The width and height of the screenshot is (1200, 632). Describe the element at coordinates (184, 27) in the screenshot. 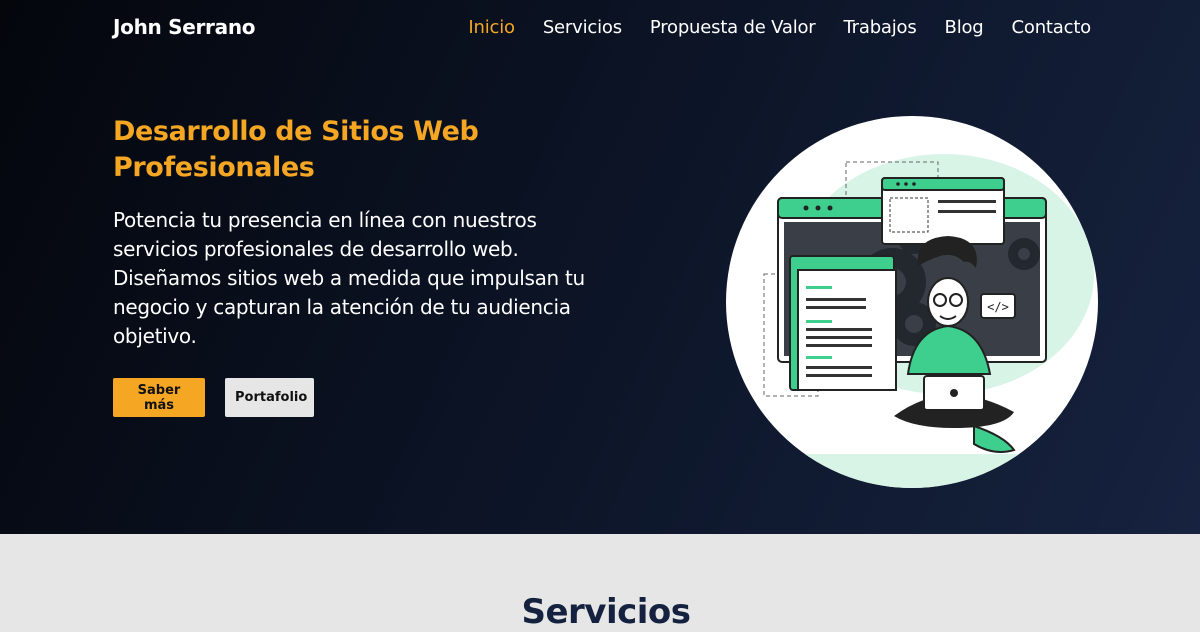

I see `brand-logo: John Serrano` at that location.